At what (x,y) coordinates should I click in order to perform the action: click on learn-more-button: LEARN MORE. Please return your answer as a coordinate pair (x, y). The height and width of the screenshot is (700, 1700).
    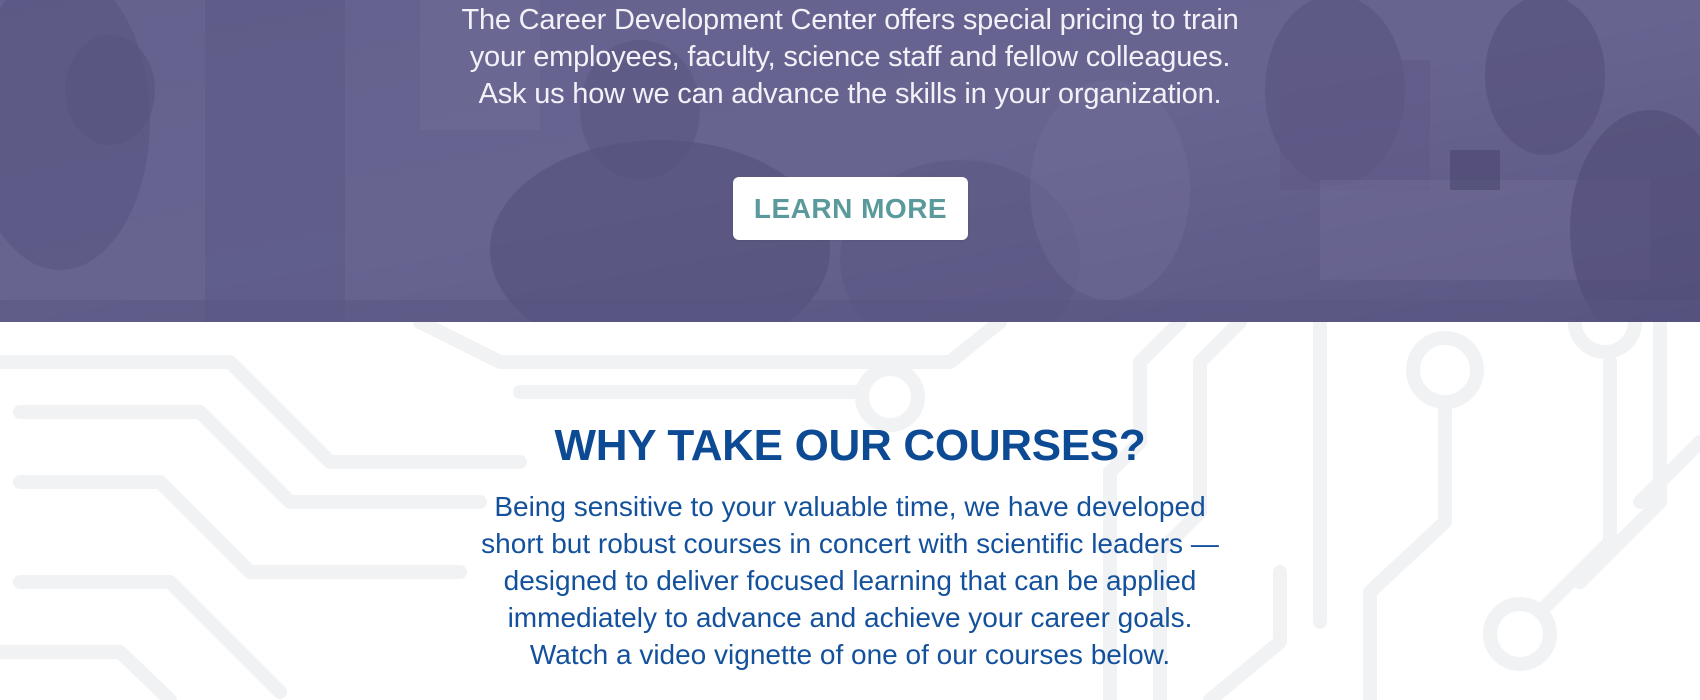
    Looking at the image, I should click on (850, 208).